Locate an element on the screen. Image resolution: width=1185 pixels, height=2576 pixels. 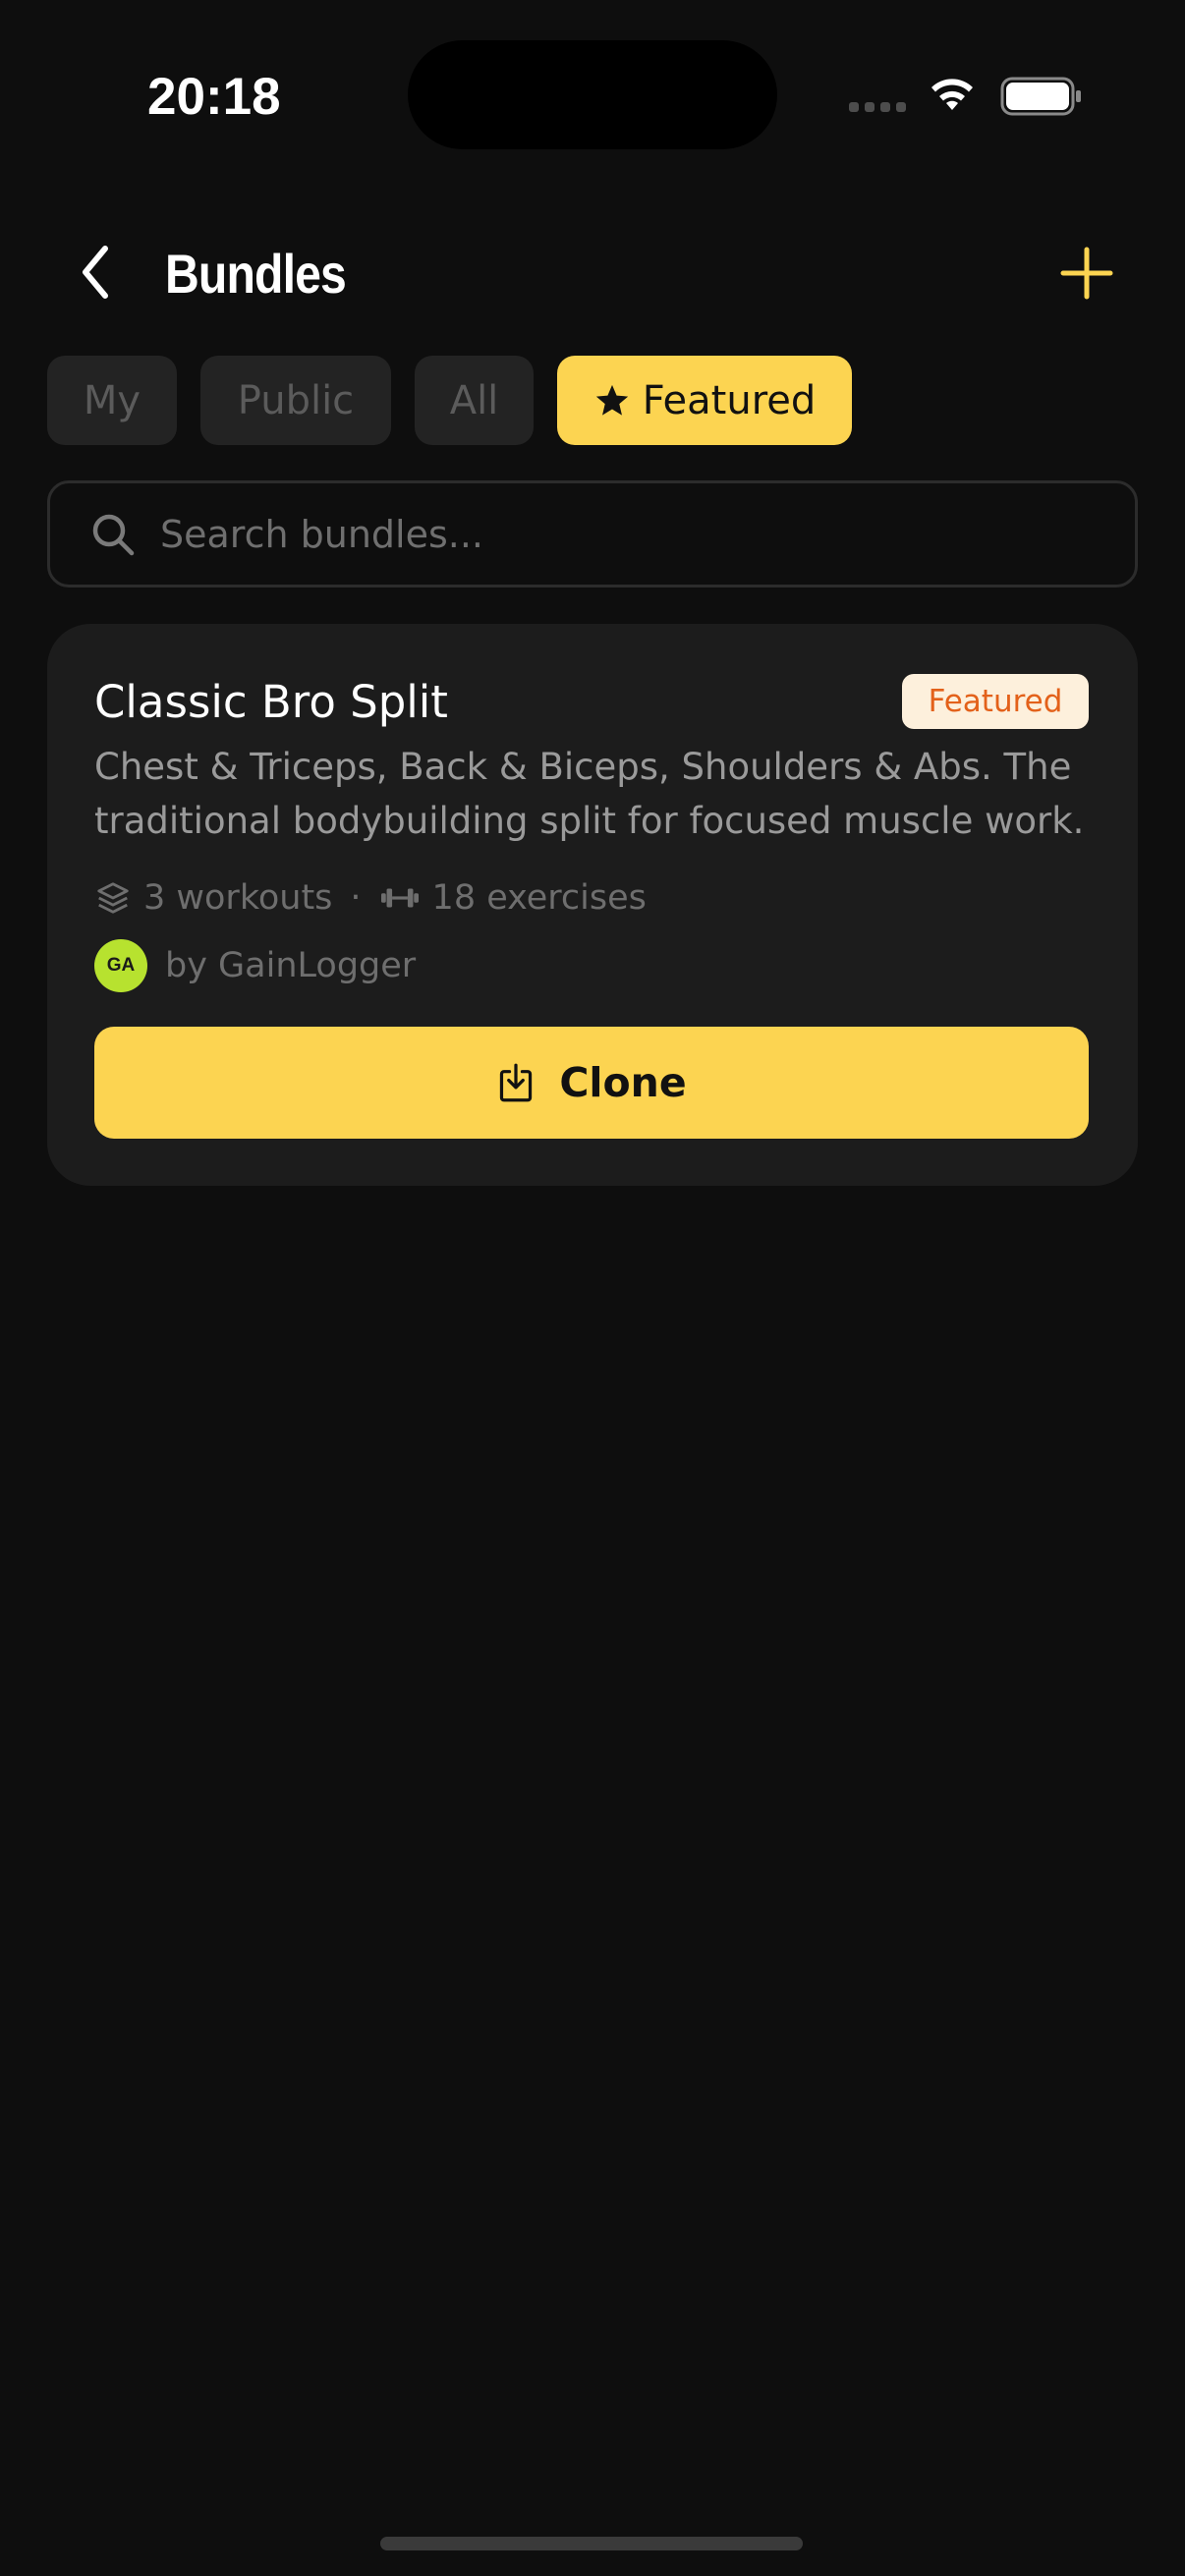
search-input is located at coordinates (631, 534).